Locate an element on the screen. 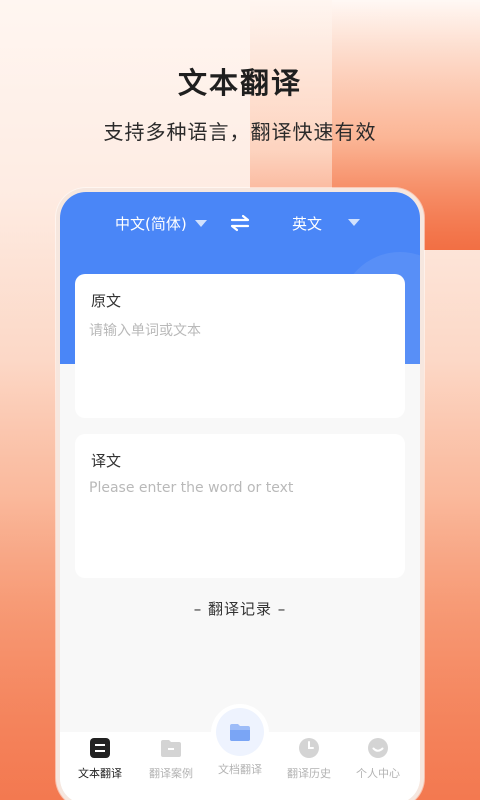 Image resolution: width=480 pixels, height=800 pixels. tab-label: 翻译案例 is located at coordinates (171, 773).